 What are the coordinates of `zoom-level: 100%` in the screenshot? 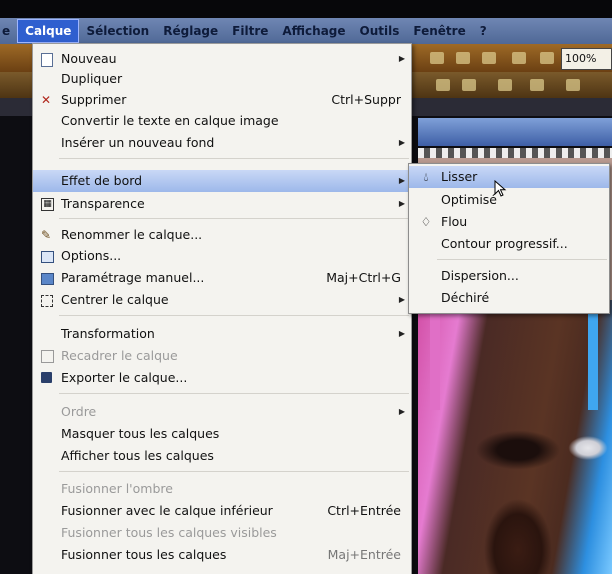 It's located at (586, 59).